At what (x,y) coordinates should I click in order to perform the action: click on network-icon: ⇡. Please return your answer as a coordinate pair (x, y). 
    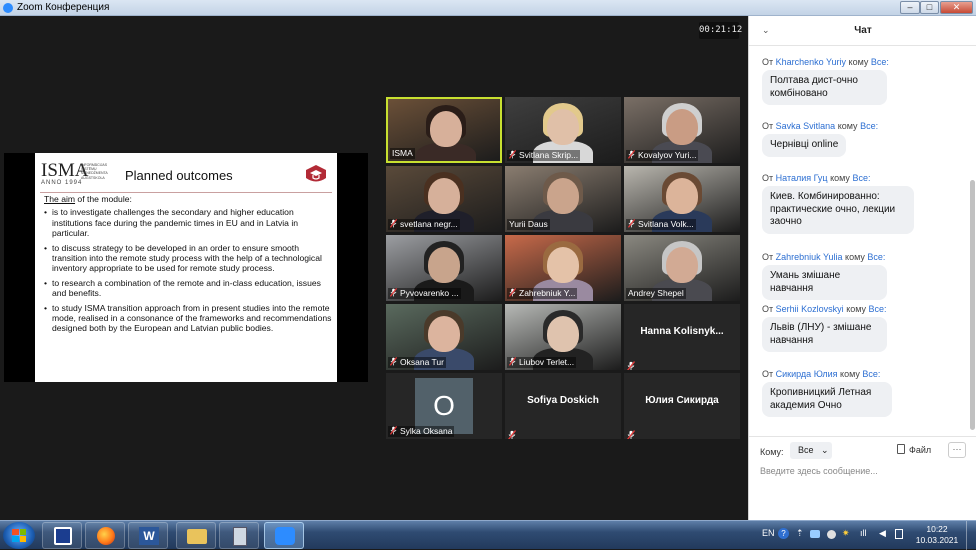
    Looking at the image, I should click on (800, 533).